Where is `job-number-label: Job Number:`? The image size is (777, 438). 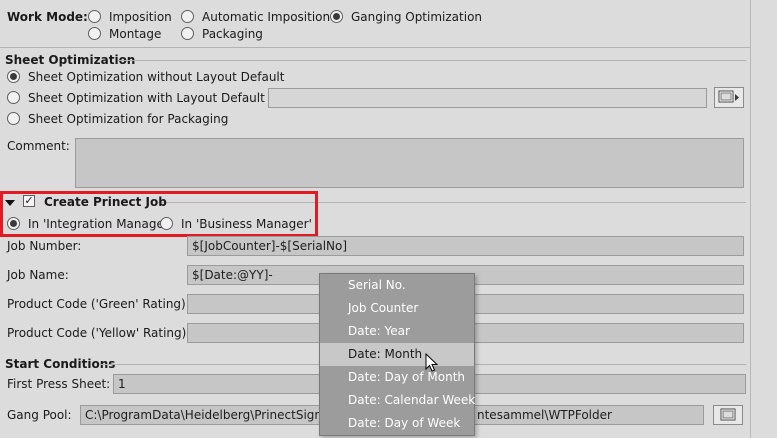
job-number-label: Job Number: is located at coordinates (44, 246).